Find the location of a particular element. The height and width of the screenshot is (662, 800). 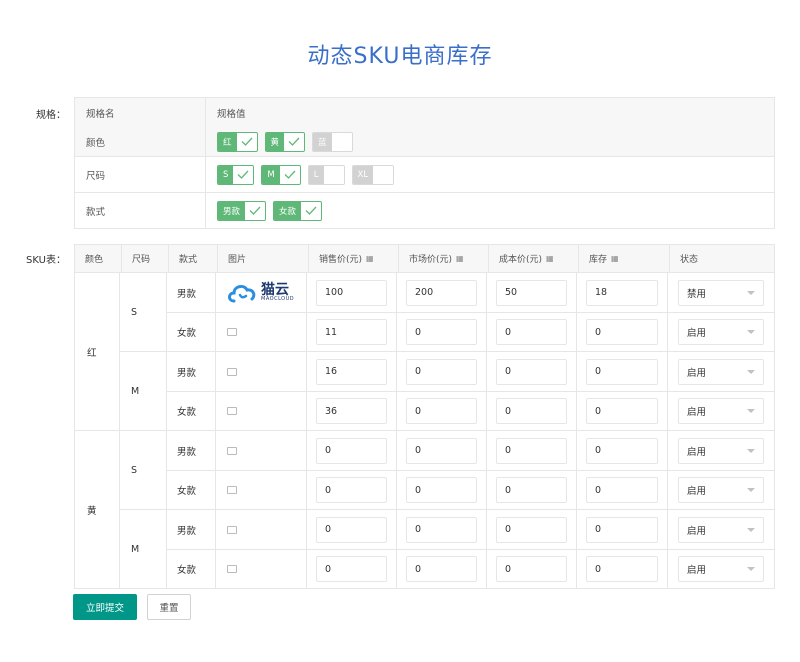

price-input-cell: 36 is located at coordinates (352, 411).